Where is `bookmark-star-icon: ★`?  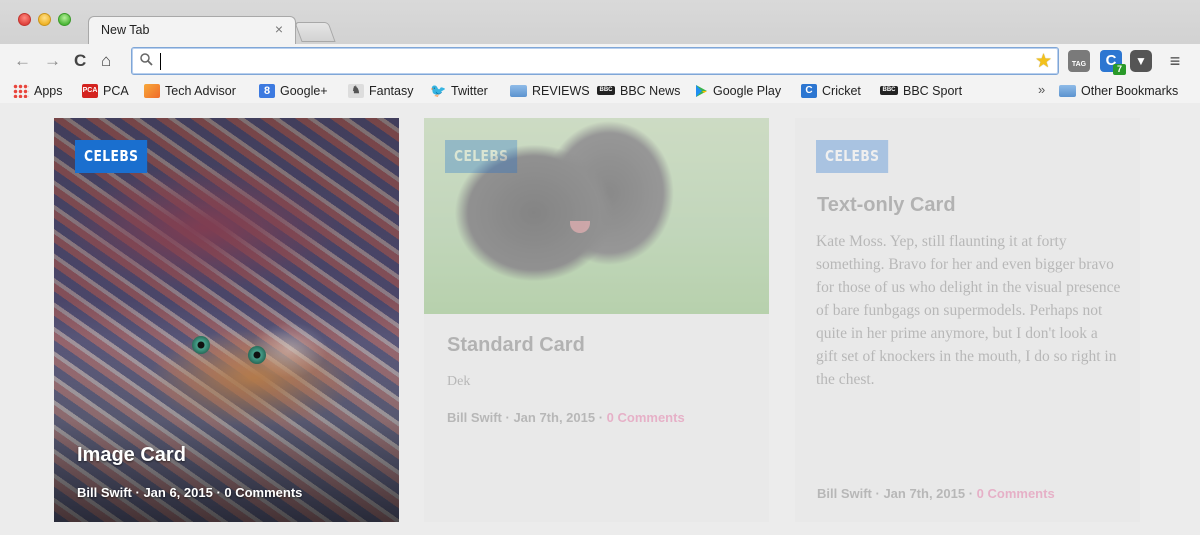
bookmark-star-icon: ★ is located at coordinates (1043, 61).